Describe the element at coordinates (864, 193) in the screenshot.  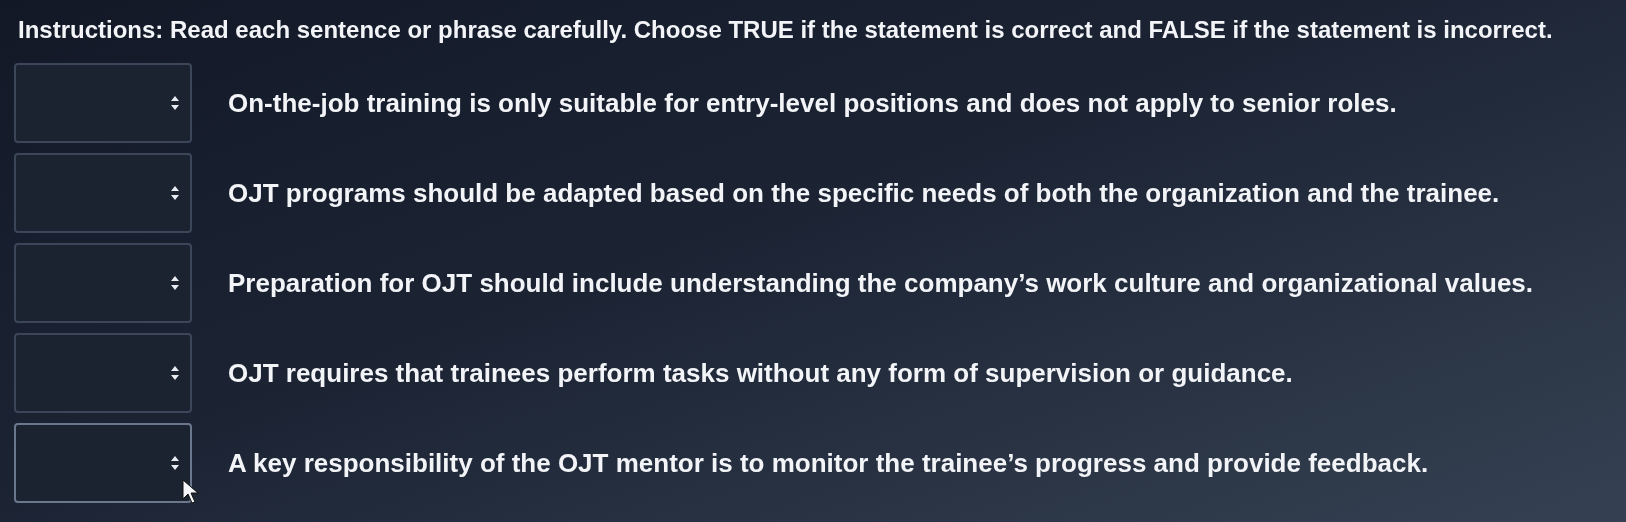
I see `statement-text: OJT programs should be adapted based on the specific needs of both the organization and the trainee.` at that location.